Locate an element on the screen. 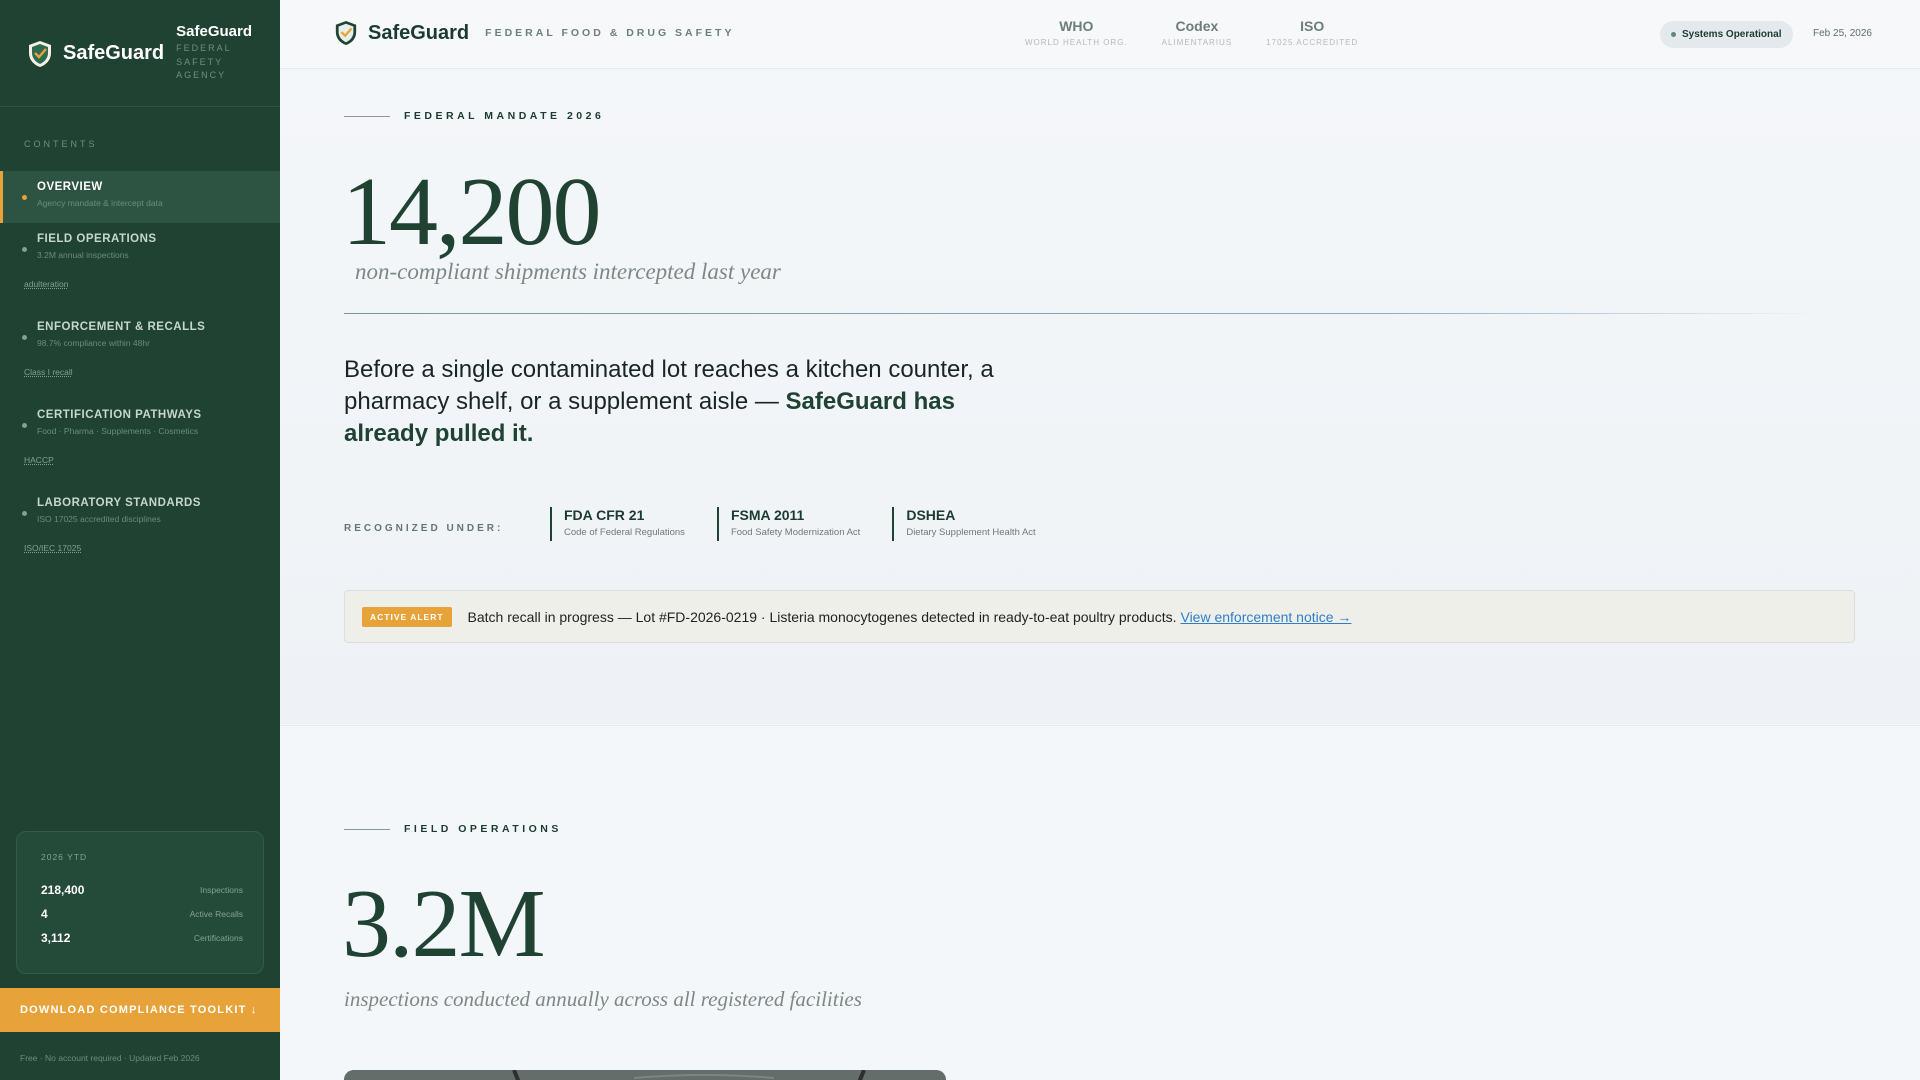  stats-label: Active Recalls is located at coordinates (216, 914).